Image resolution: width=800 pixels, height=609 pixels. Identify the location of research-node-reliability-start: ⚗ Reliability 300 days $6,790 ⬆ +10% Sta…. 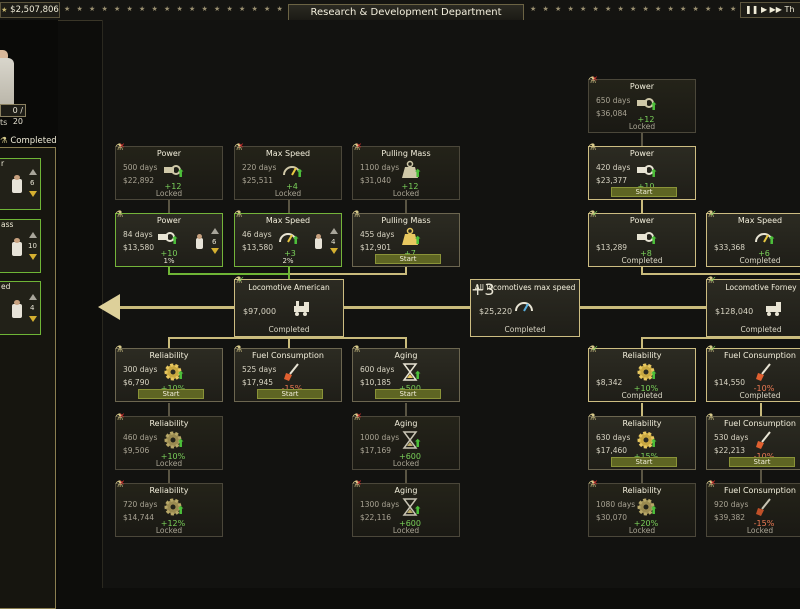
(169, 373).